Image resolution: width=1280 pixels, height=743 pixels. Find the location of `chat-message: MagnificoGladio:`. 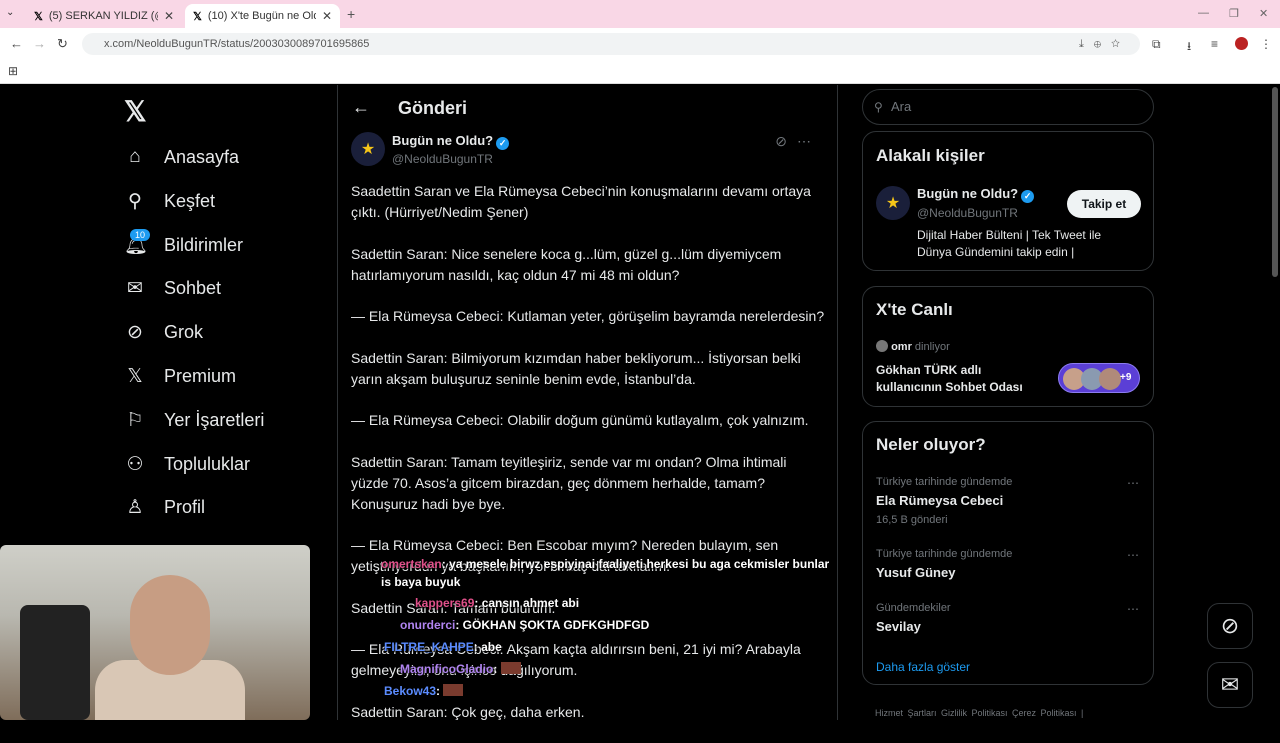

chat-message: MagnificoGladio: is located at coordinates (460, 669).